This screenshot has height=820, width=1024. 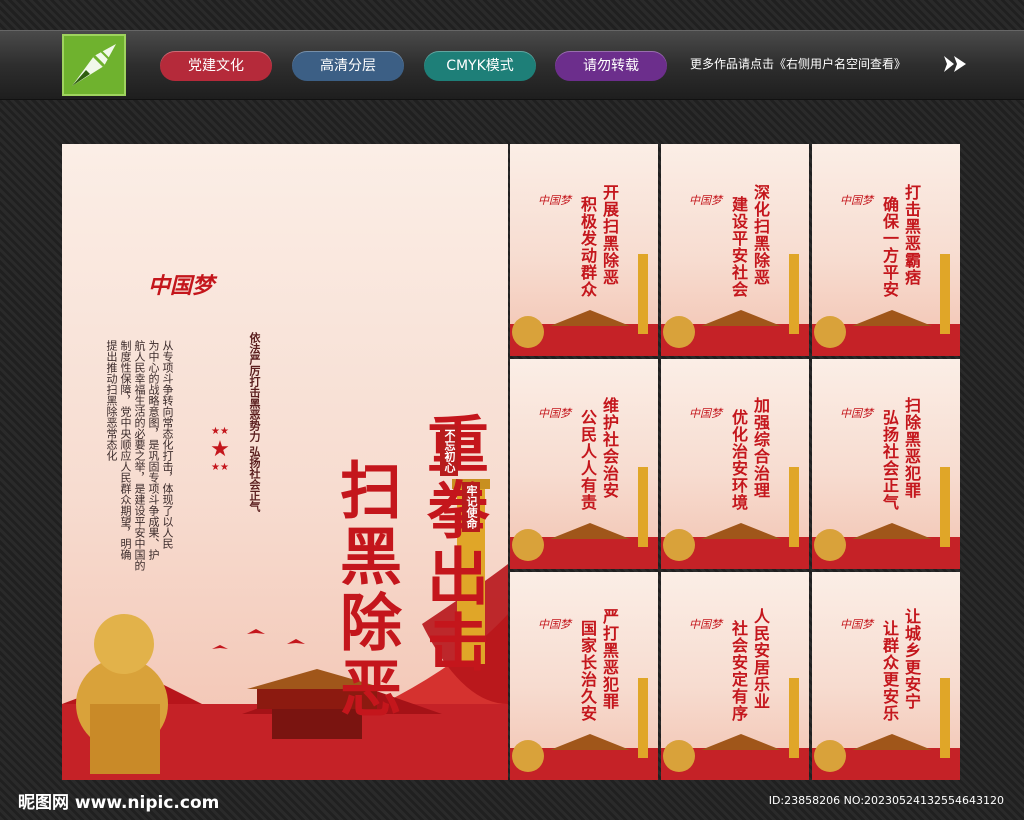 I want to click on image-id-text: ID:23858206 NO:20230524132554643120, so click(x=886, y=800).